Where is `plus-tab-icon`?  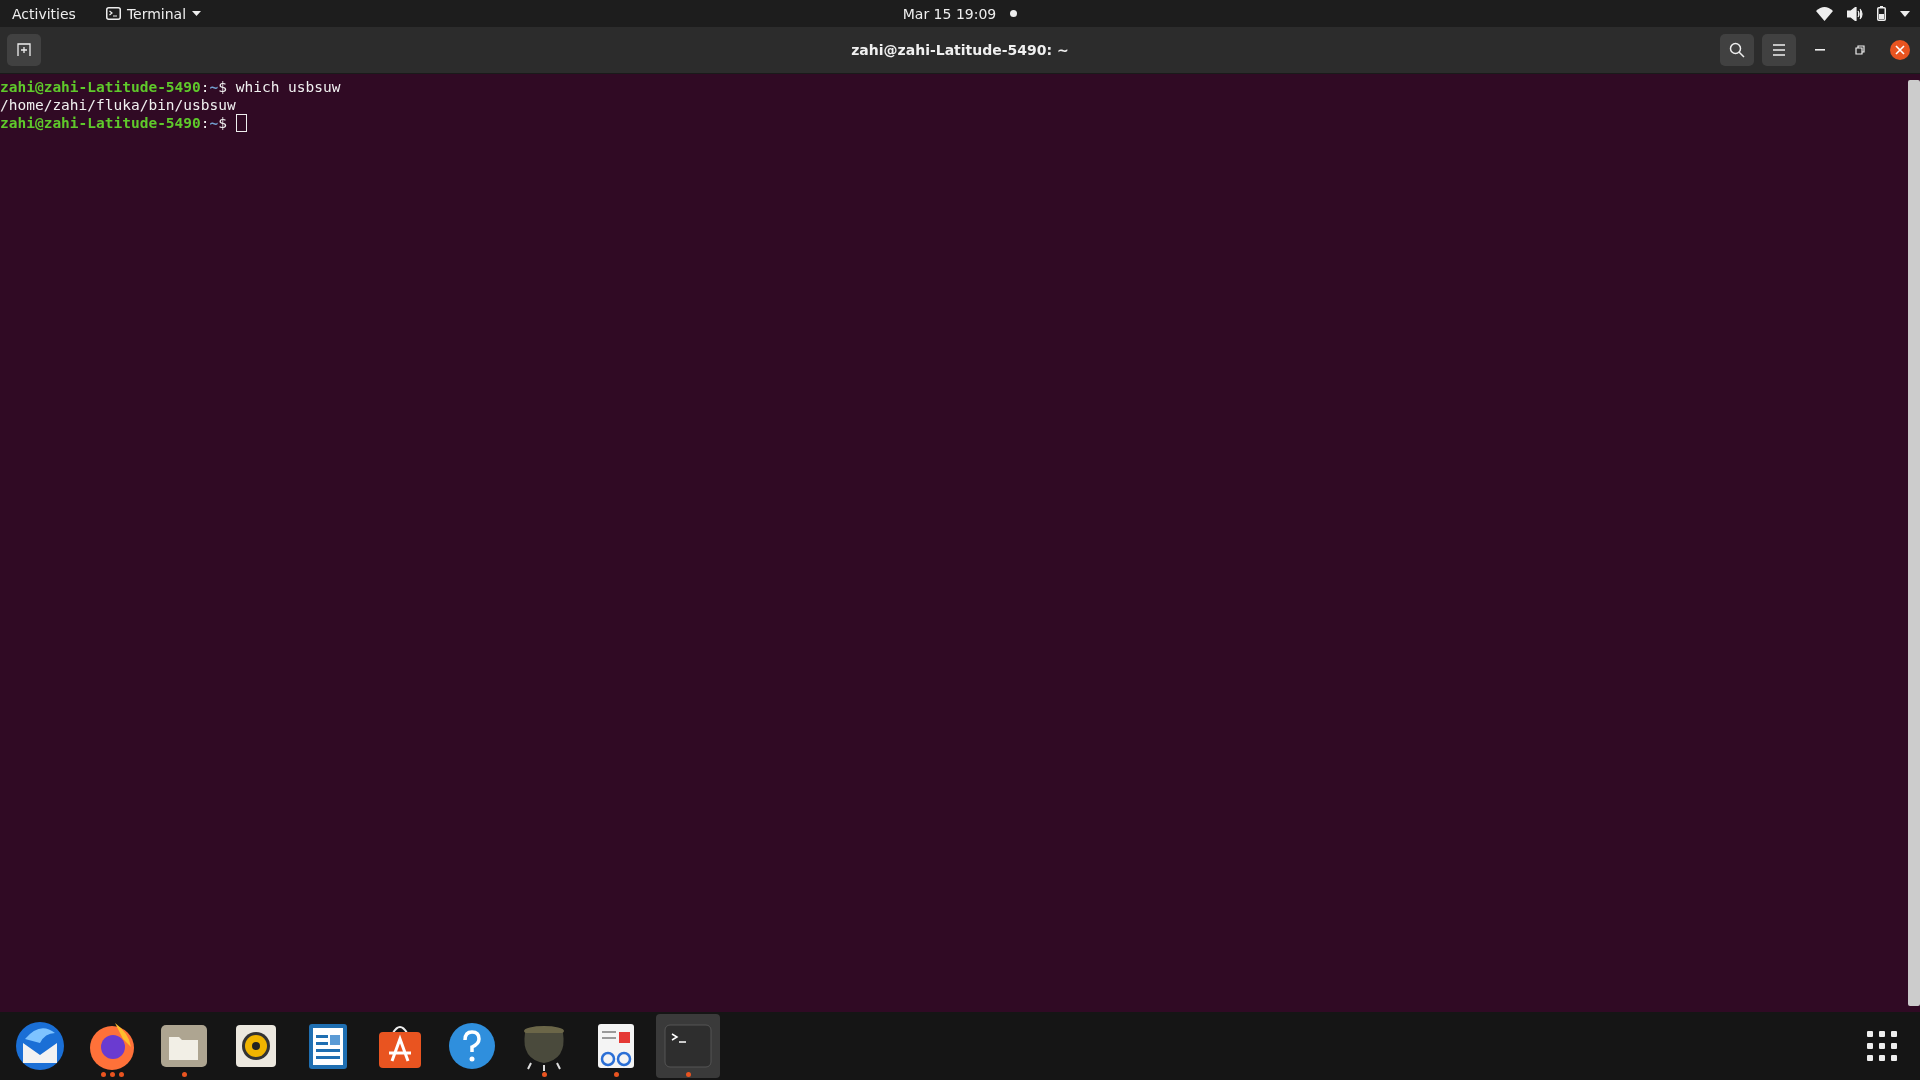 plus-tab-icon is located at coordinates (24, 50).